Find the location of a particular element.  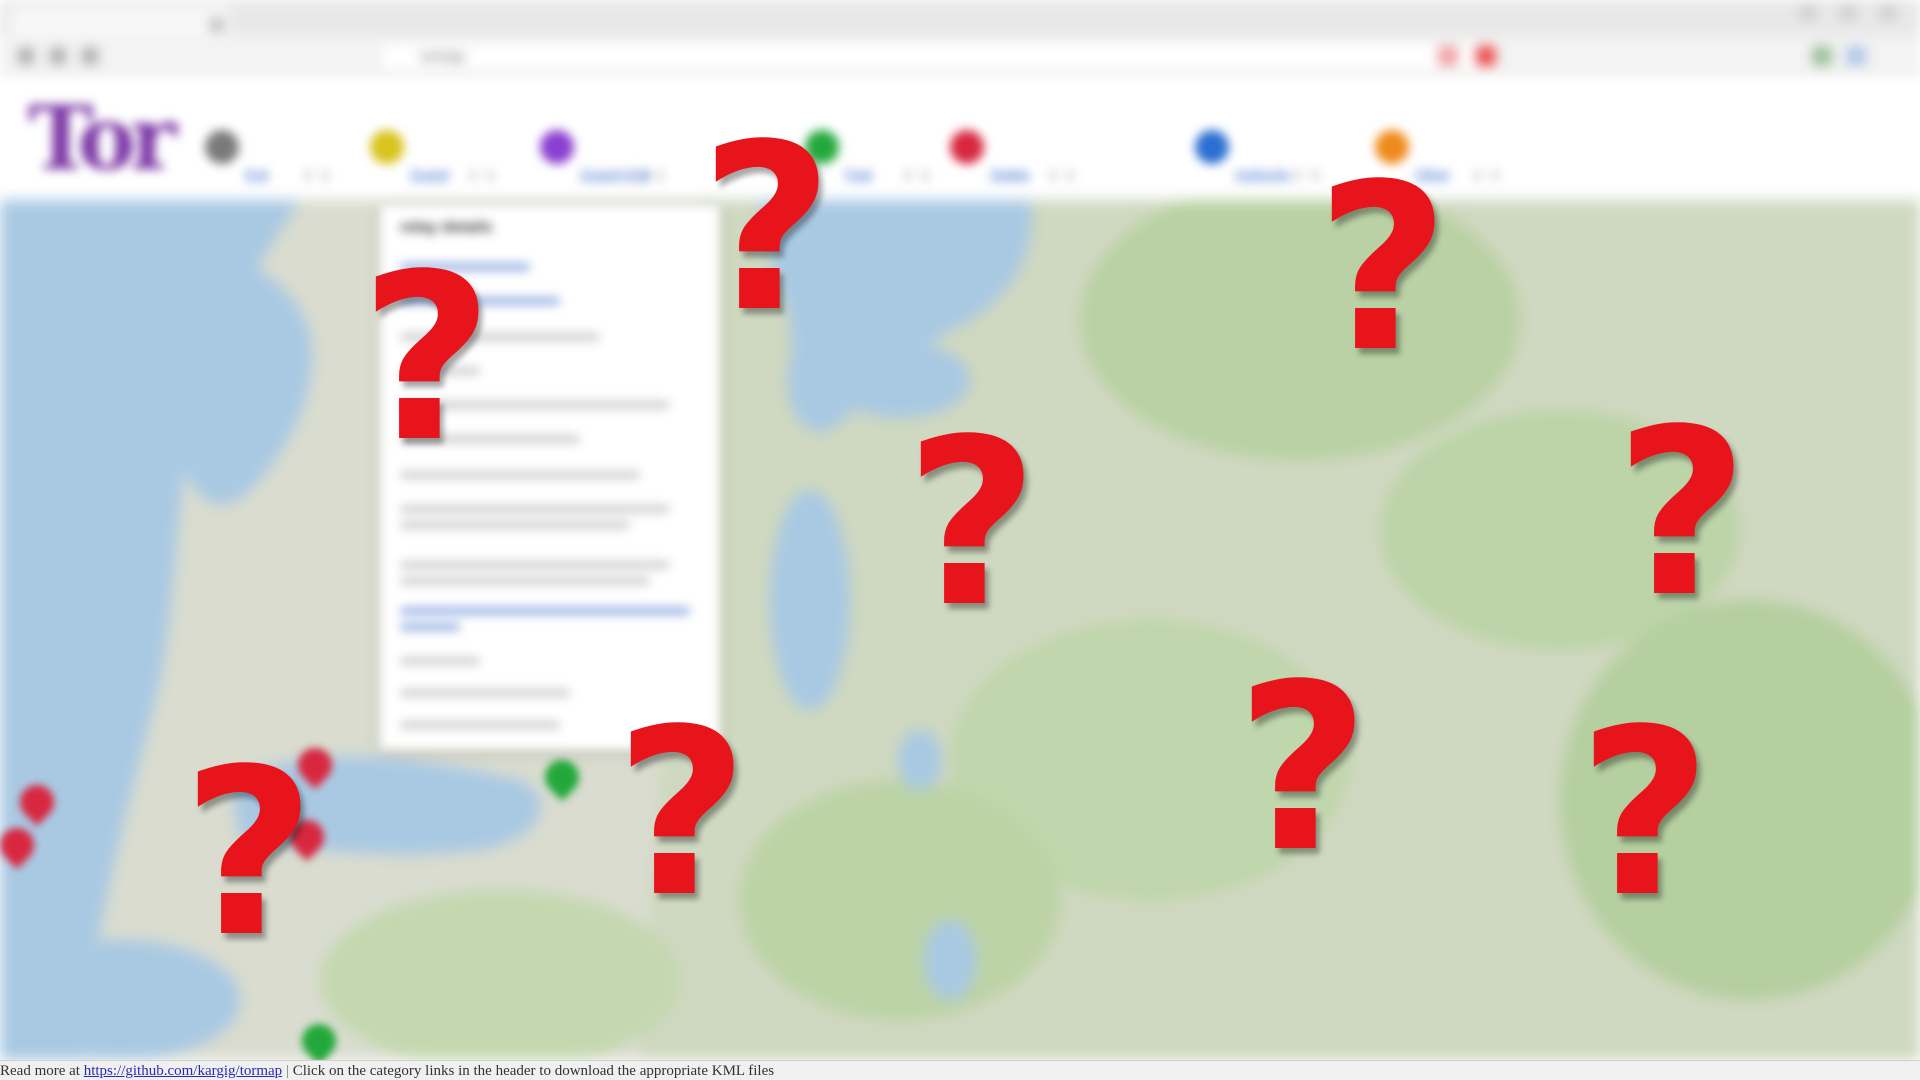

forward-icon is located at coordinates (58, 56).